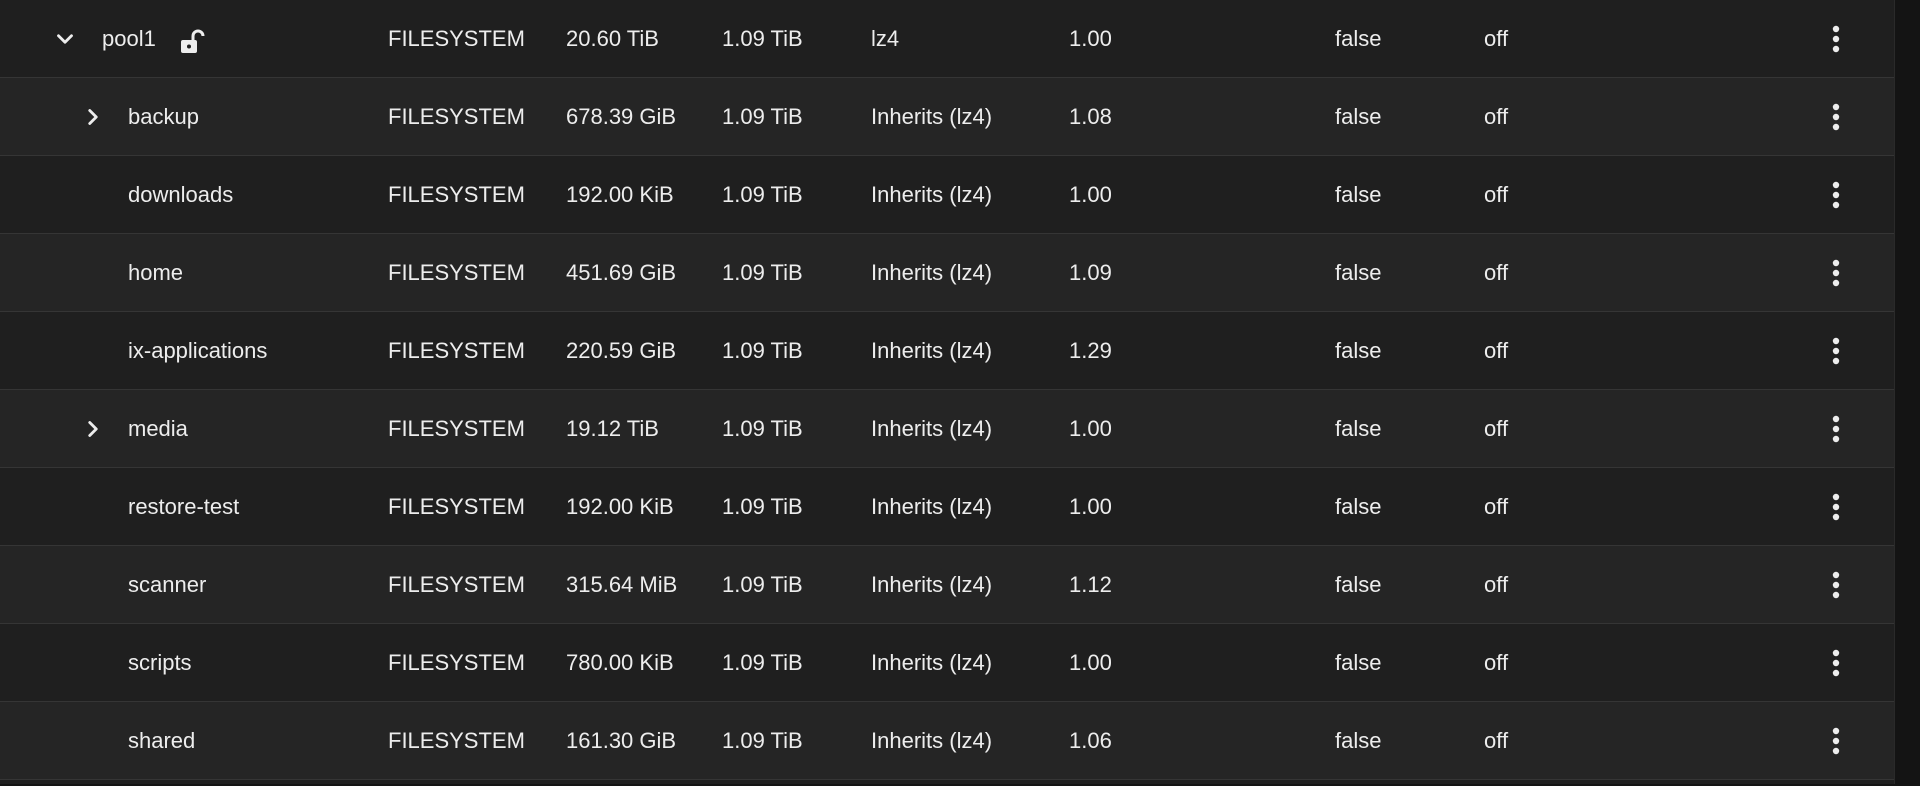  Describe the element at coordinates (621, 740) in the screenshot. I see `dataset-used: 161.30 GiB` at that location.